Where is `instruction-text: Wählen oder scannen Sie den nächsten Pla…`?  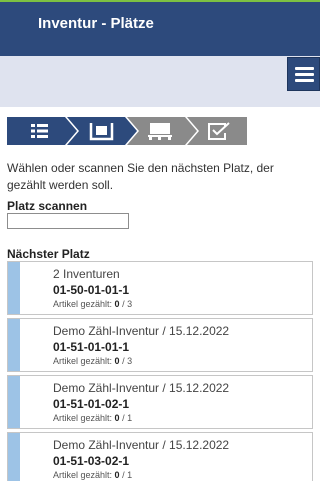
instruction-text: Wählen oder scannen Sie den nächsten Pla… is located at coordinates (140, 176).